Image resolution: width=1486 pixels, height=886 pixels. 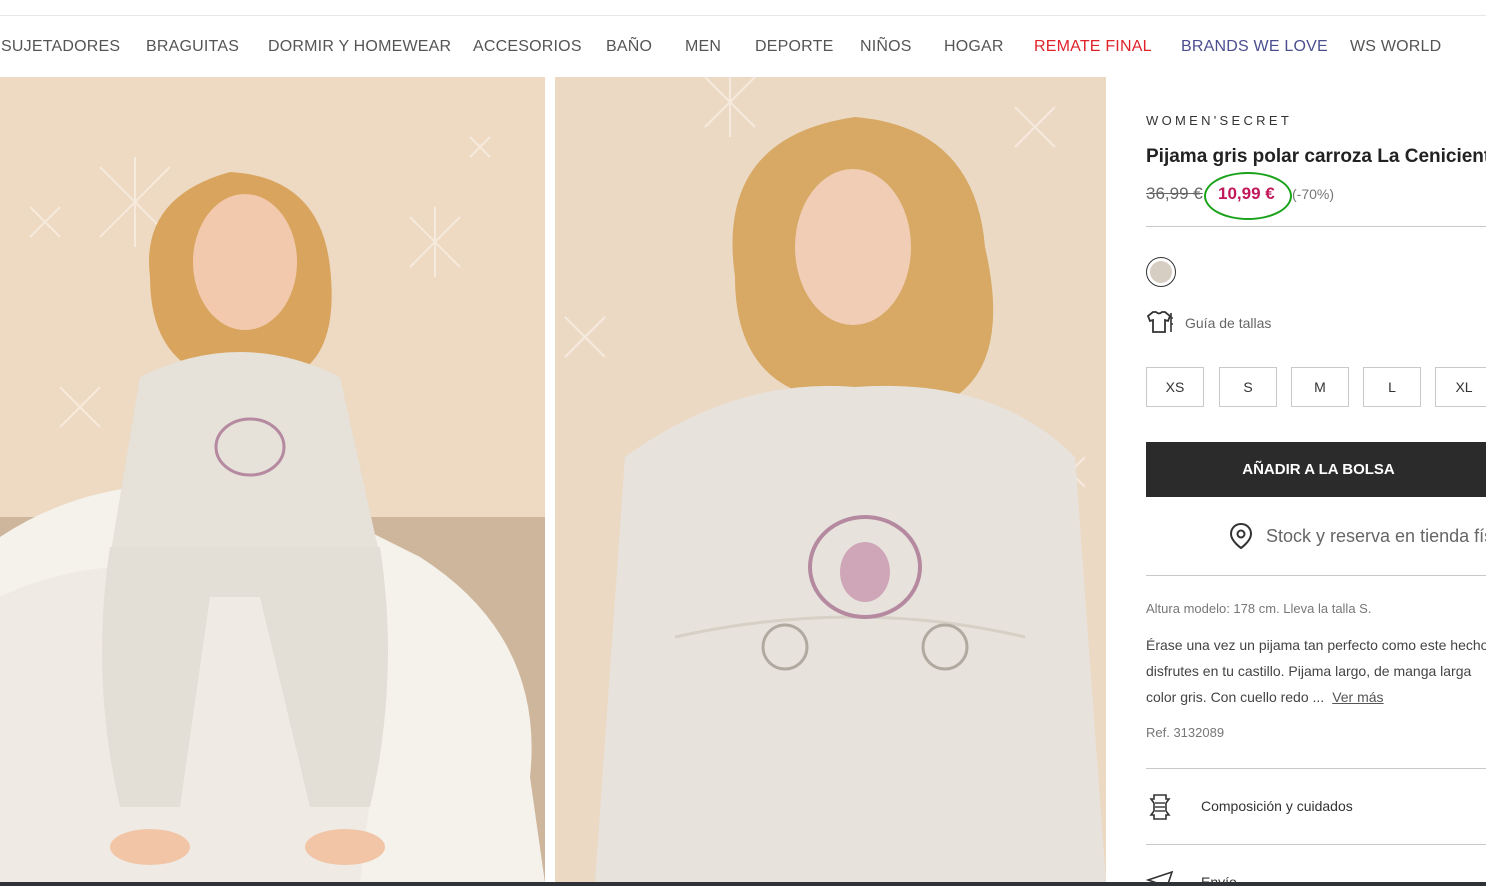 I want to click on discount-badge: (-70%), so click(x=1313, y=194).